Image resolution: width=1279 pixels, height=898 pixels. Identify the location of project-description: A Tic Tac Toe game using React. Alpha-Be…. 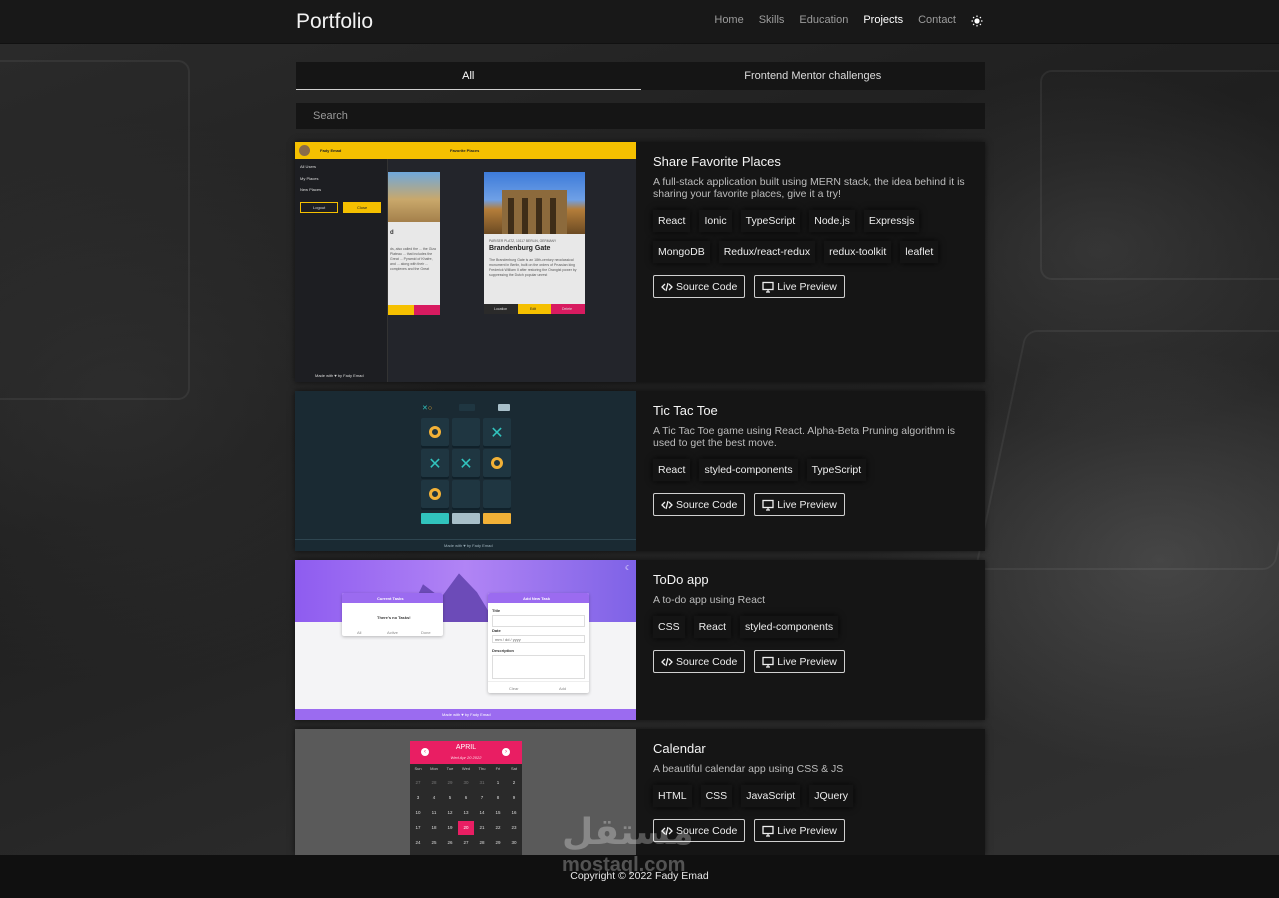
(804, 437).